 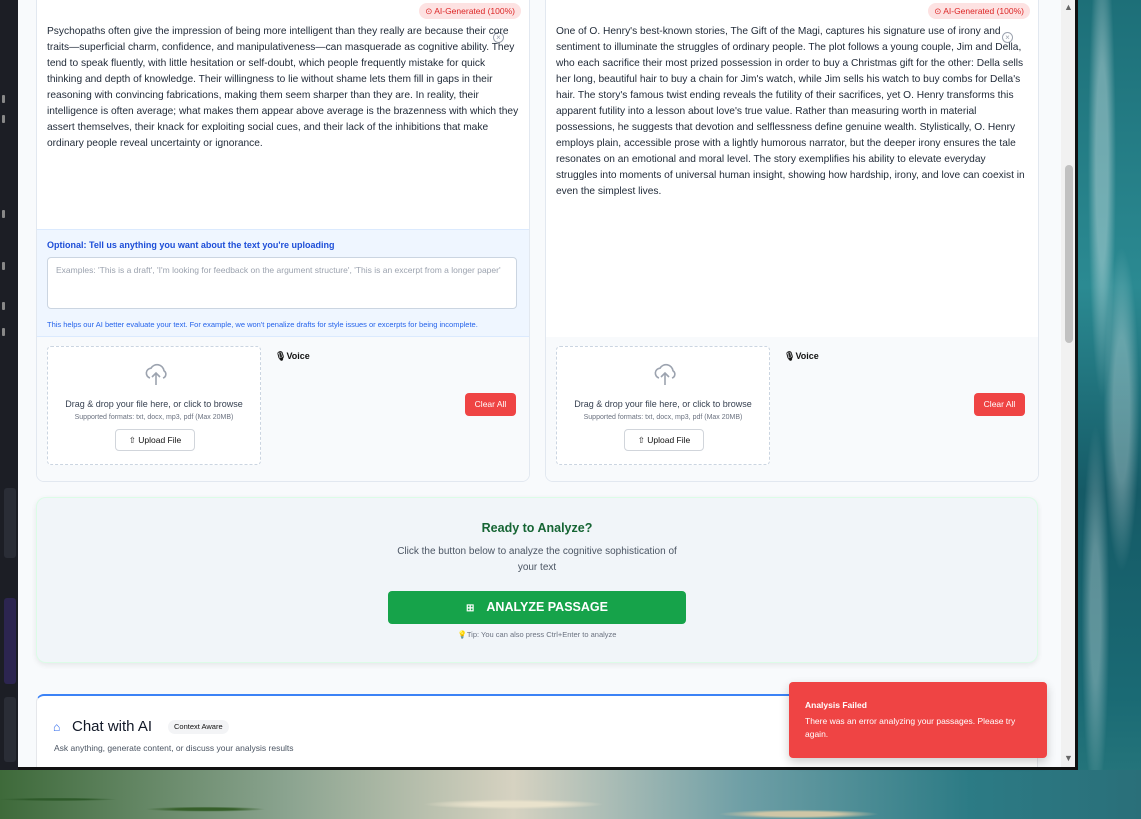 I want to click on scroll-down-icon: ▼, so click(x=1068, y=758).